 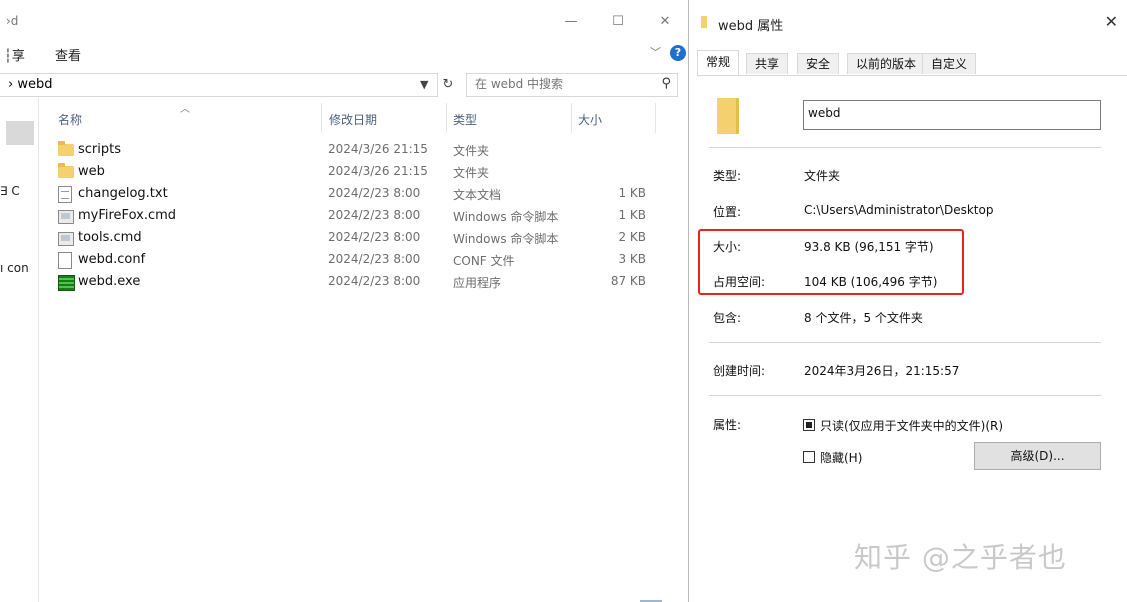 I want to click on column-header-name: 名称, so click(x=70, y=119).